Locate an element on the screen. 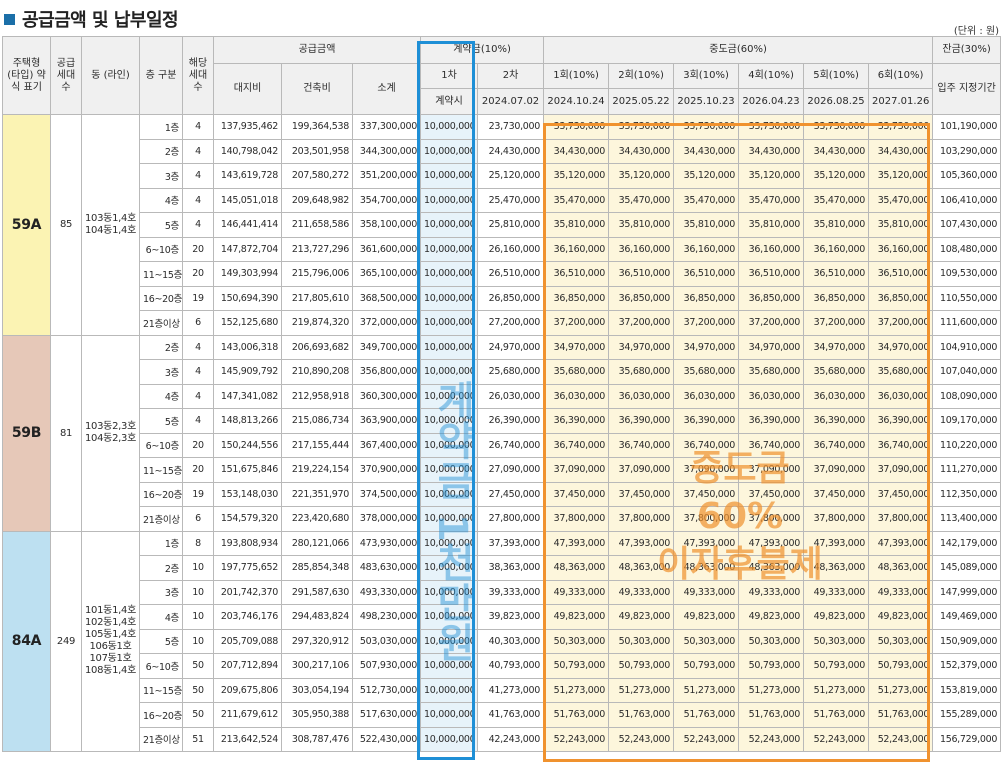 The height and width of the screenshot is (766, 1005). building-cost-cell: 285,854,348 is located at coordinates (317, 568).